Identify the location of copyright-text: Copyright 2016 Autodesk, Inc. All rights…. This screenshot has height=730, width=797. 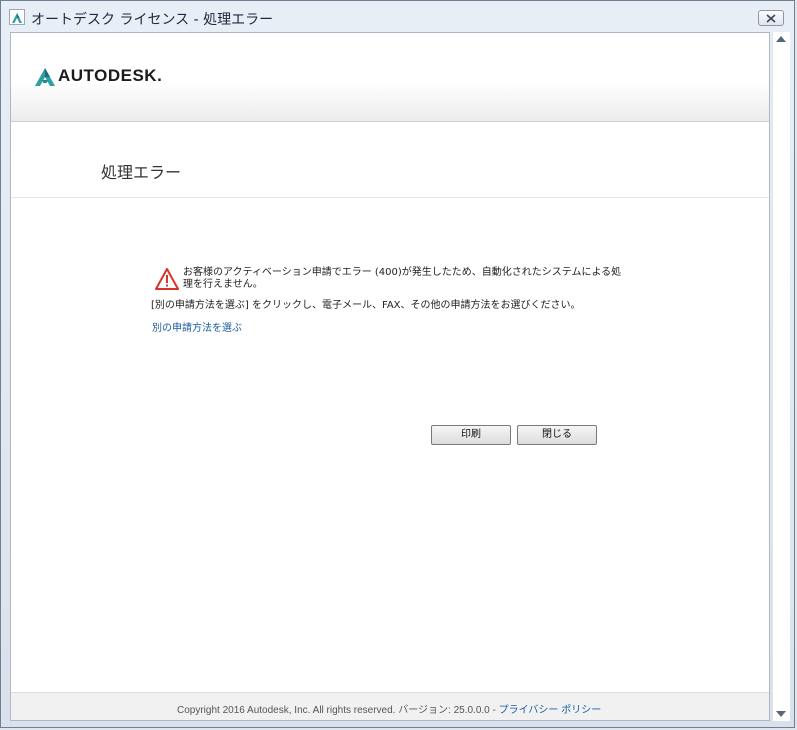
(338, 710).